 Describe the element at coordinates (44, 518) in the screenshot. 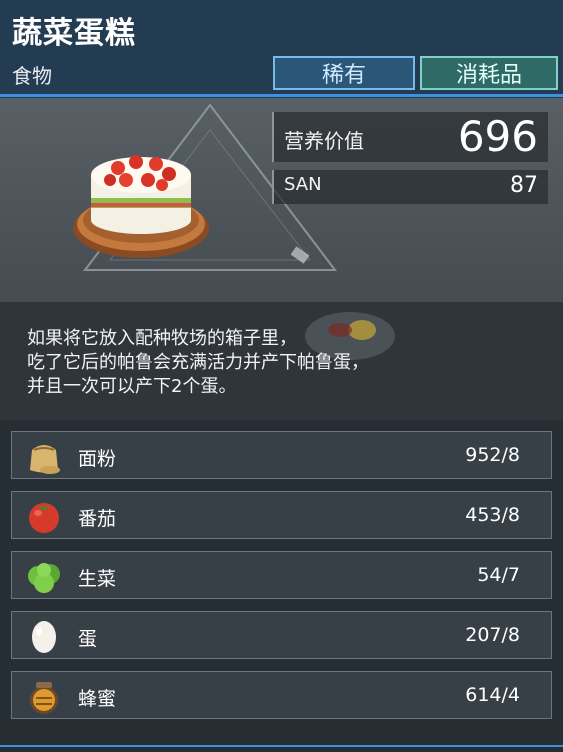

I see `tomato-icon` at that location.